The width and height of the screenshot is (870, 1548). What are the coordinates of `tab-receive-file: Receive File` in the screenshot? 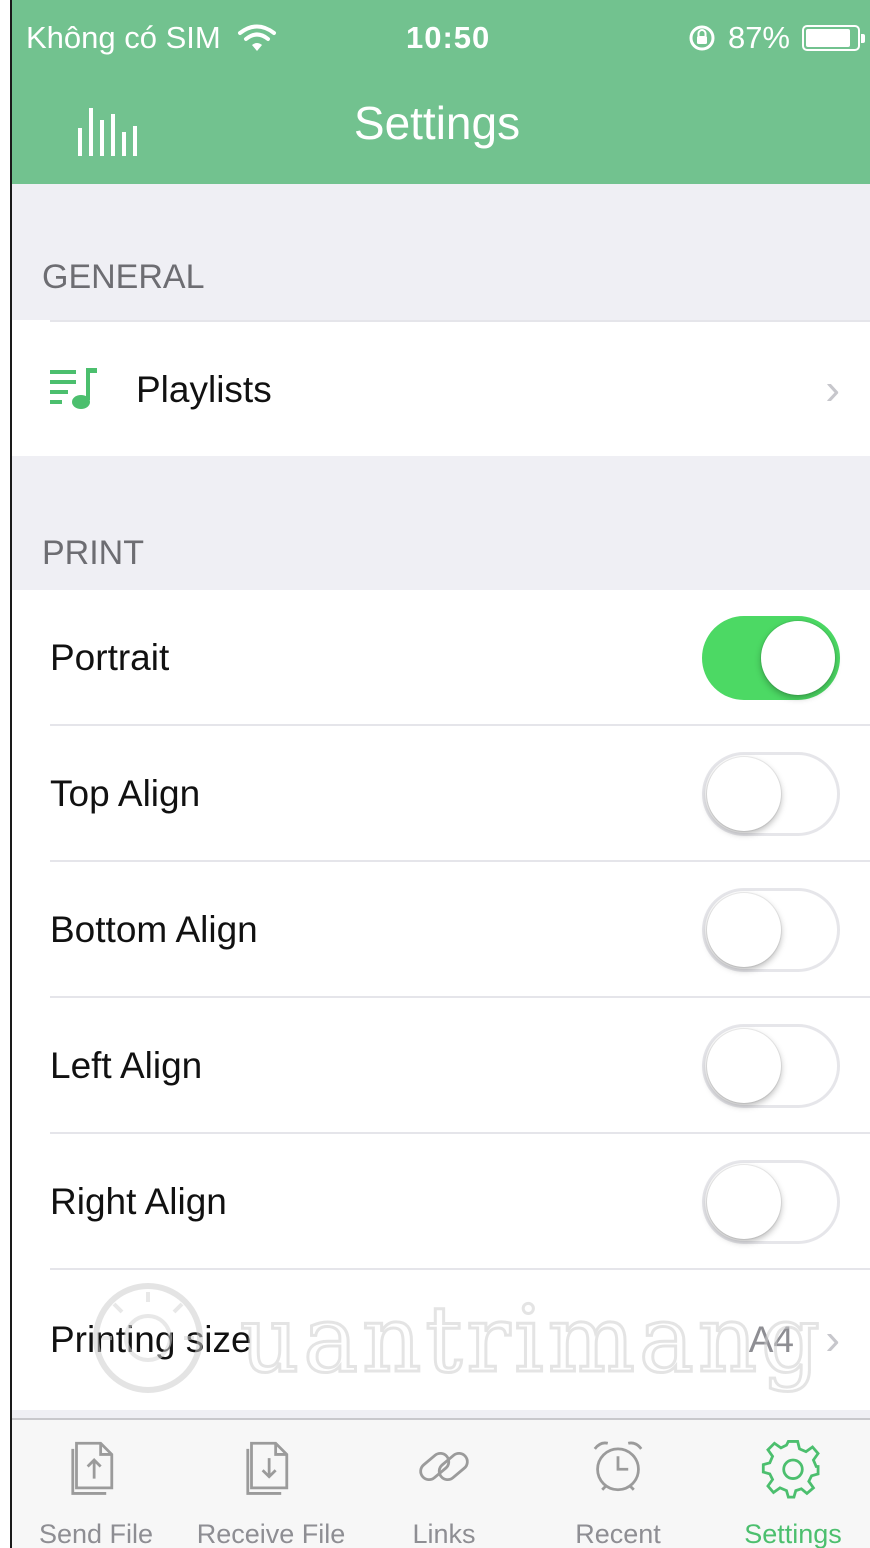 It's located at (271, 1484).